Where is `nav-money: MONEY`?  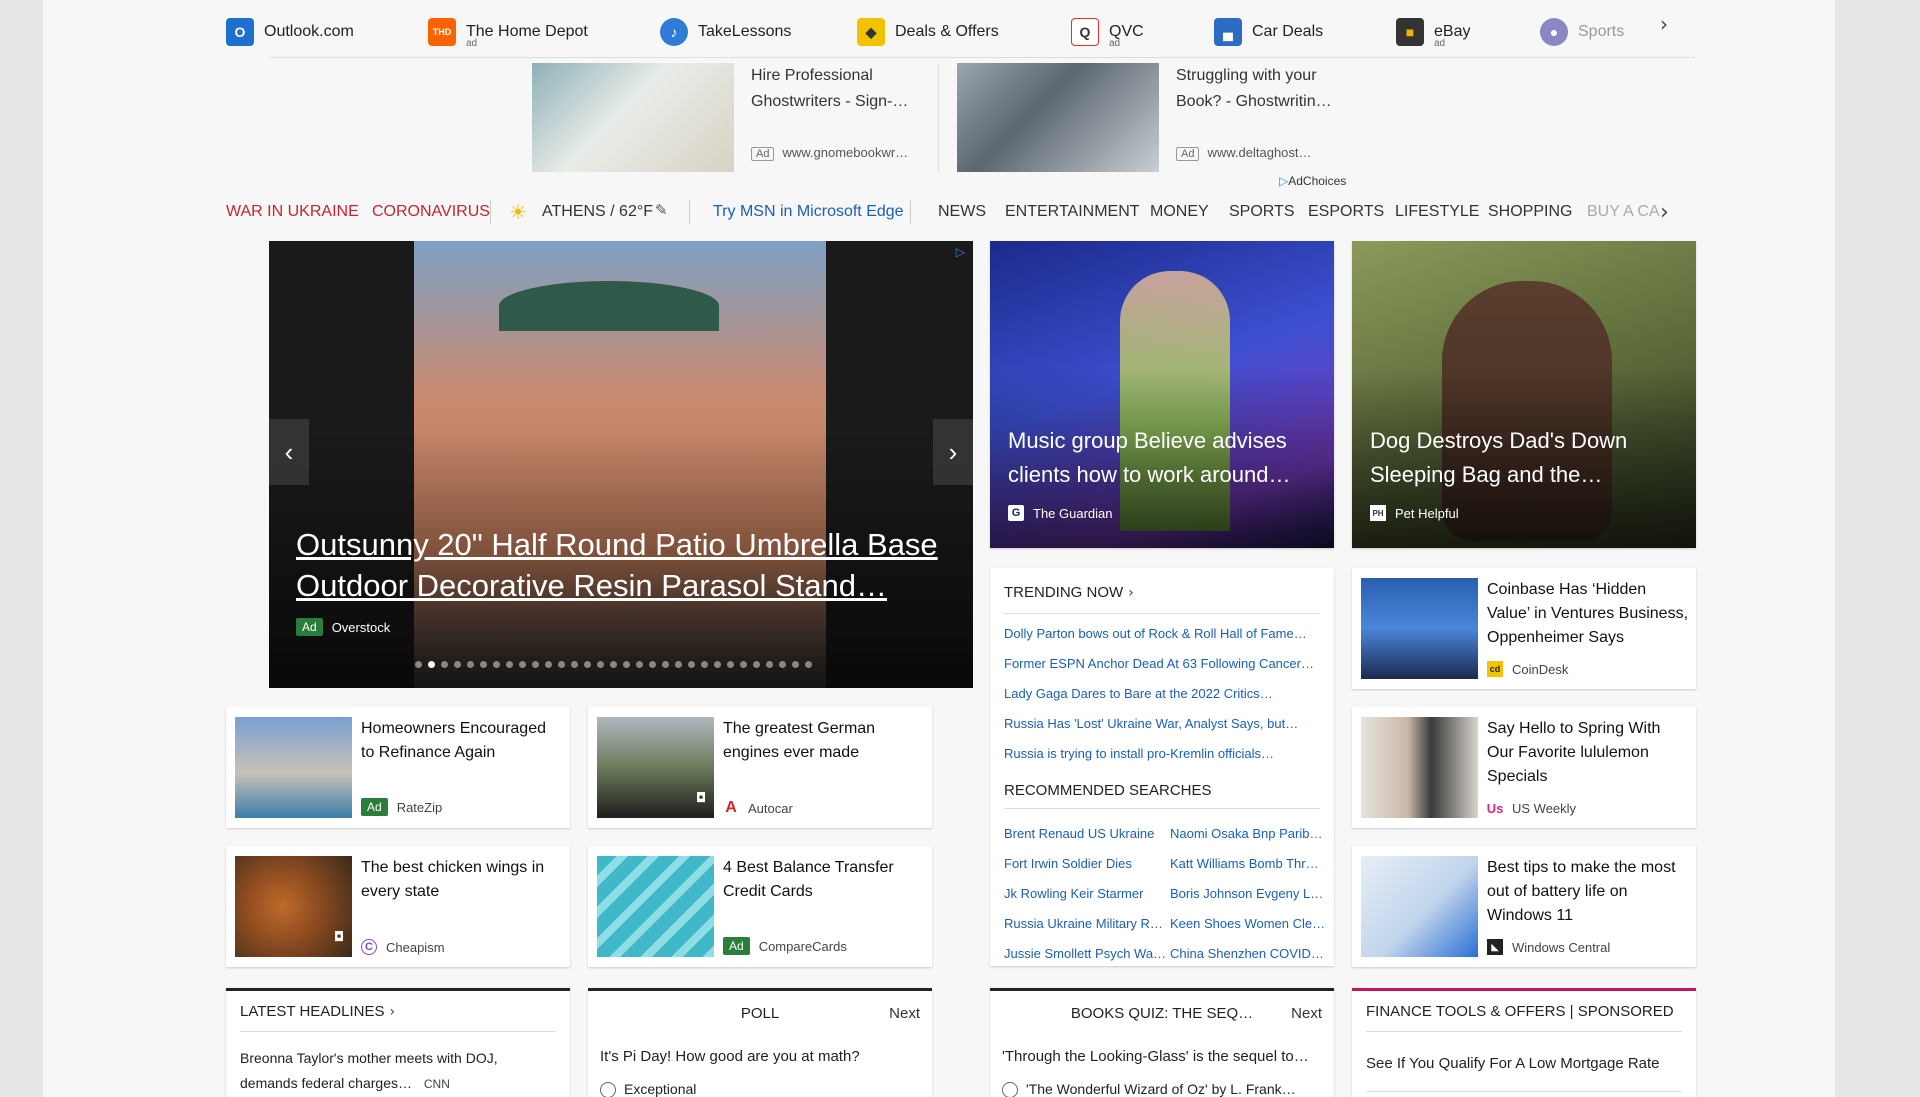 nav-money: MONEY is located at coordinates (1179, 212).